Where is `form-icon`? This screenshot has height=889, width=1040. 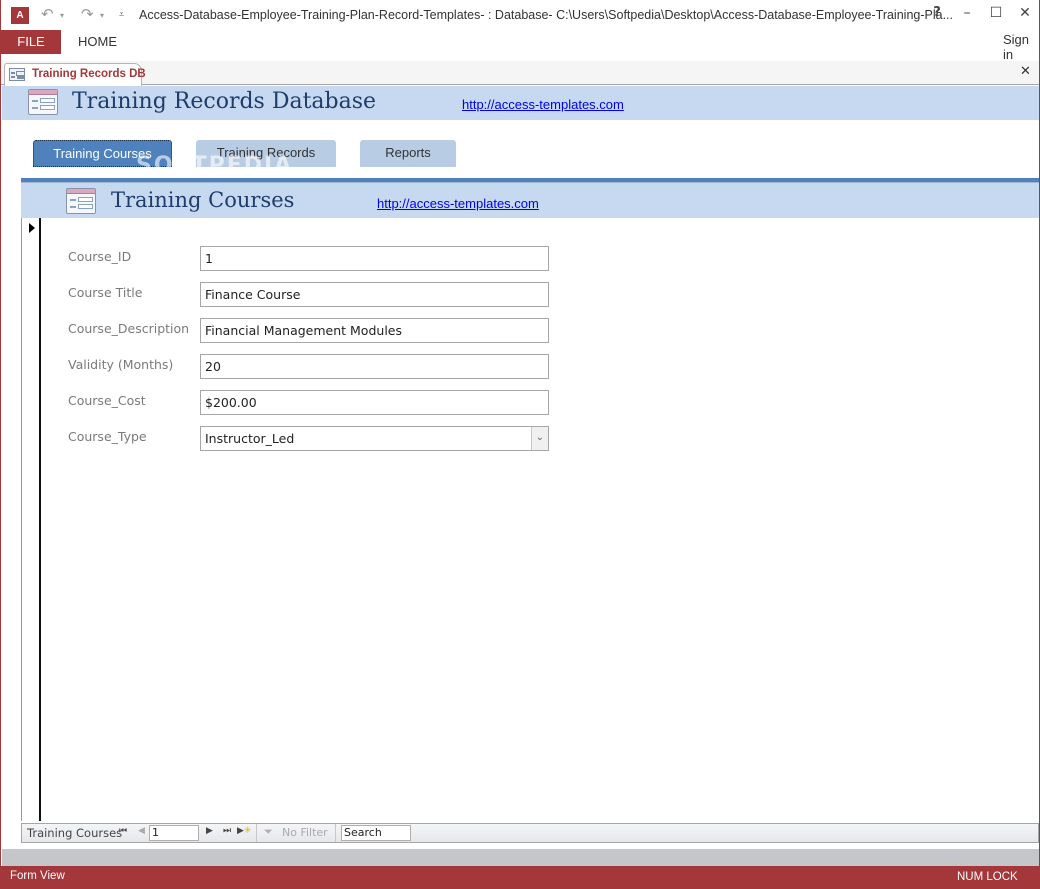 form-icon is located at coordinates (17, 74).